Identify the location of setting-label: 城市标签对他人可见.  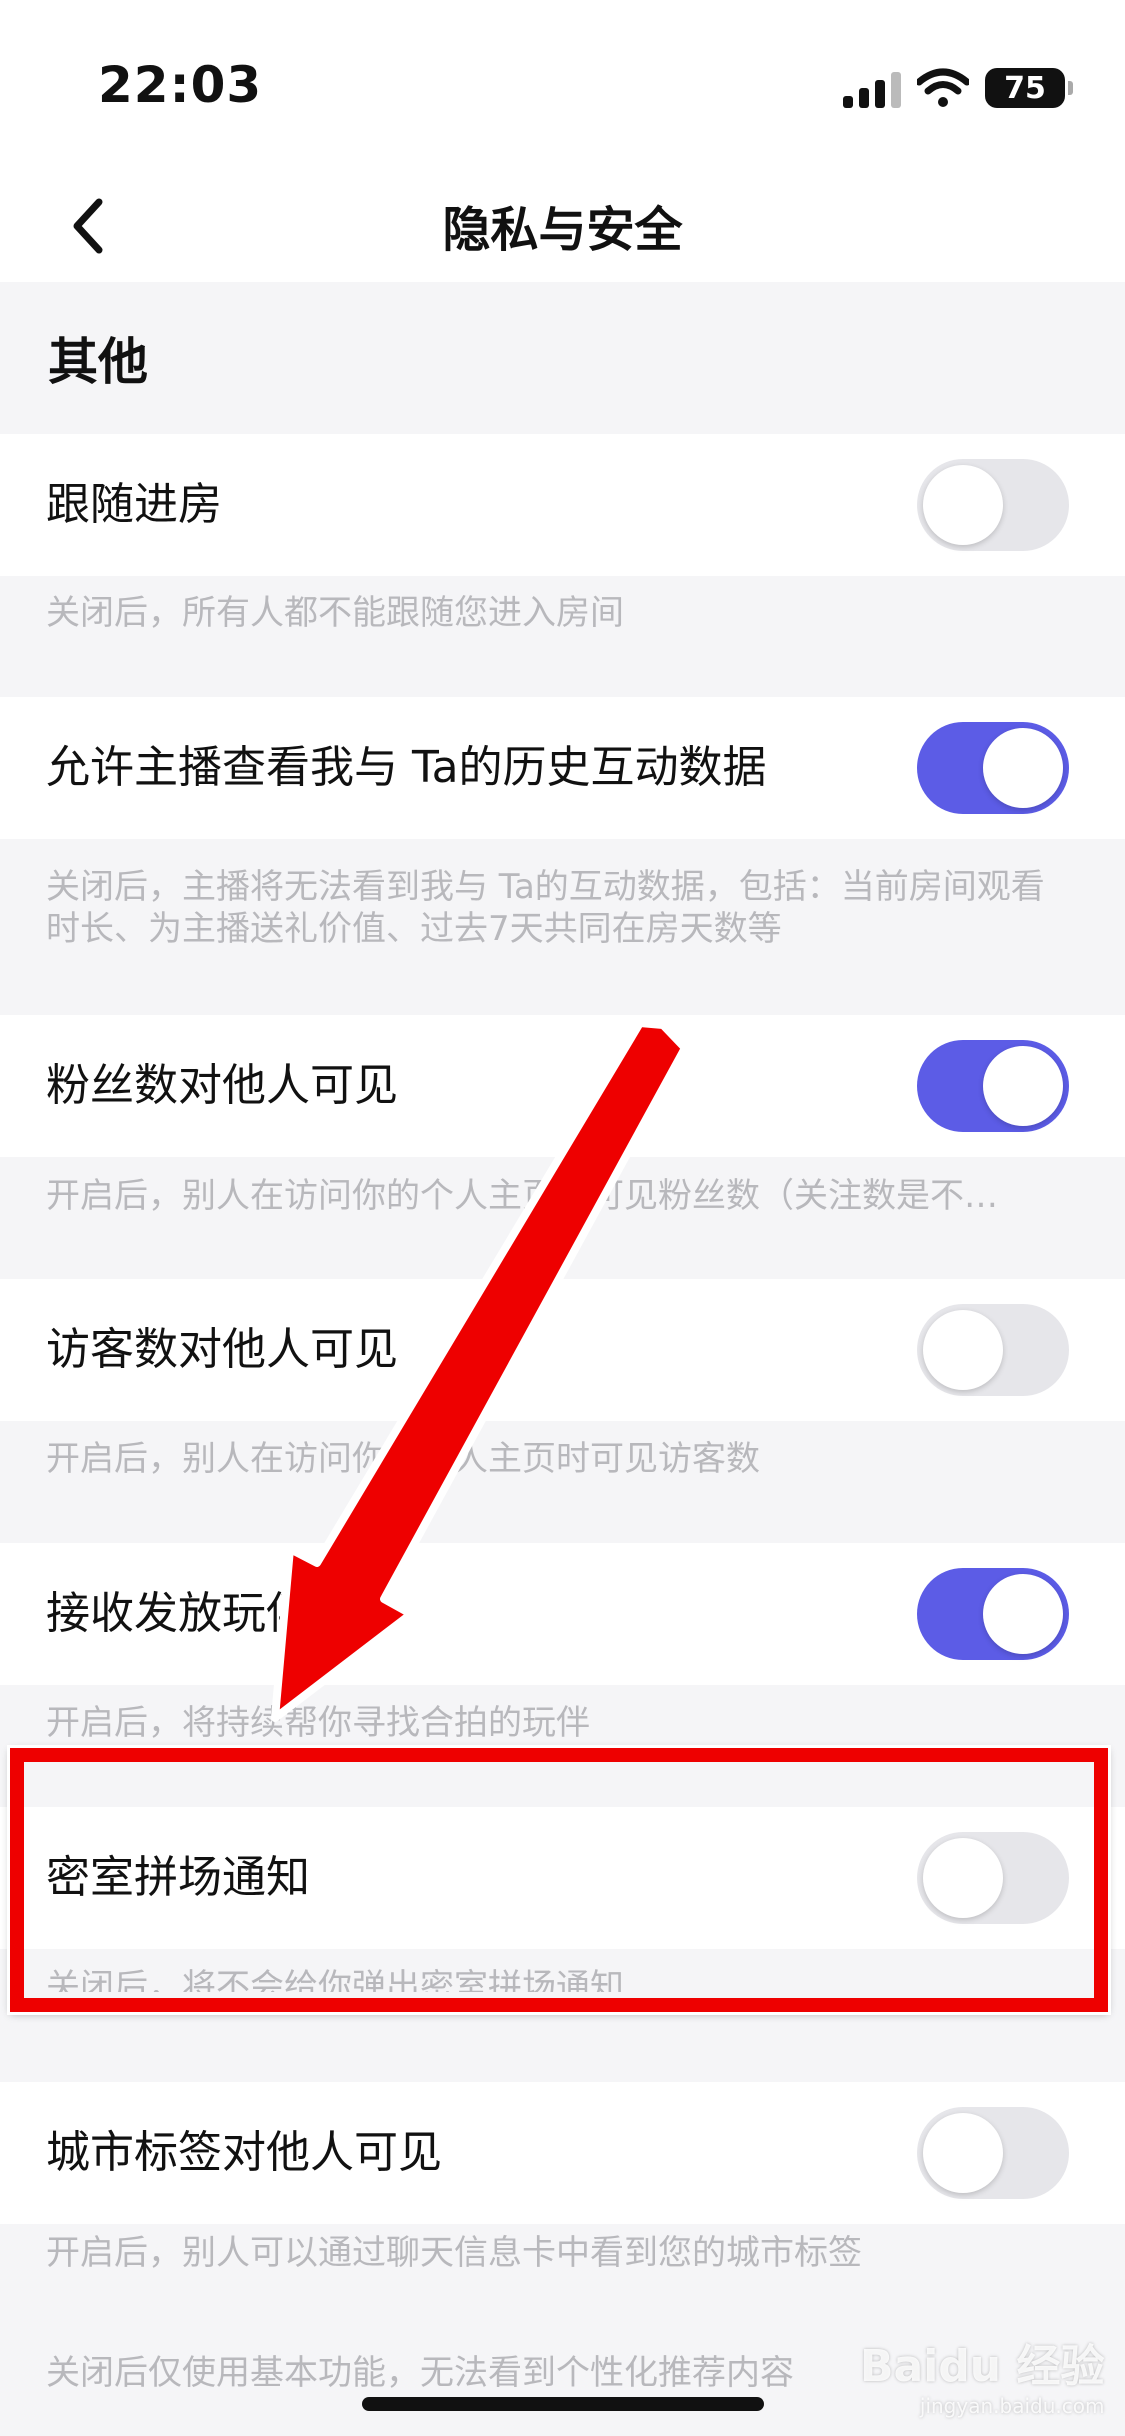
(244, 2152).